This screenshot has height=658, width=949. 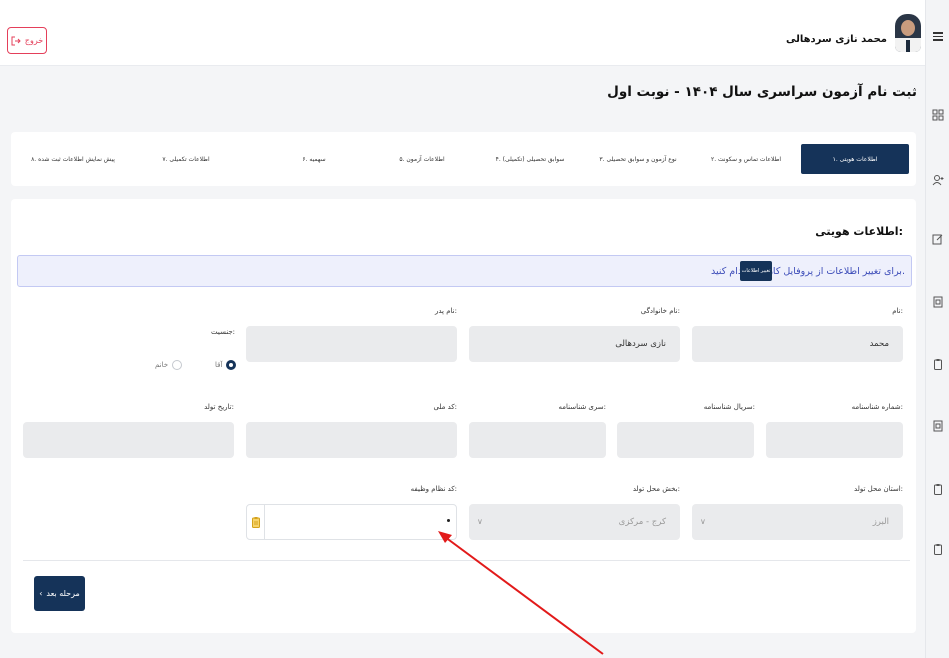 I want to click on national-code-label: کد ملی:, so click(x=445, y=407).